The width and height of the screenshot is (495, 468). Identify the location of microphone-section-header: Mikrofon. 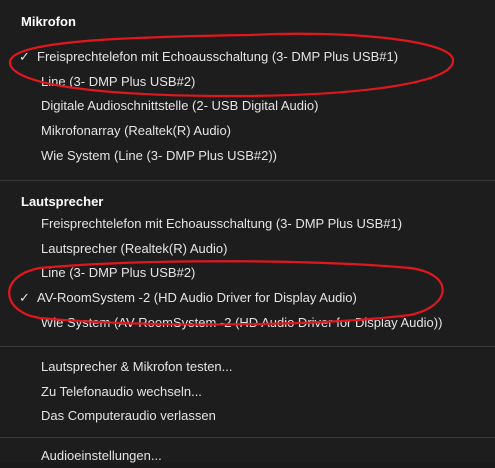
(48, 21).